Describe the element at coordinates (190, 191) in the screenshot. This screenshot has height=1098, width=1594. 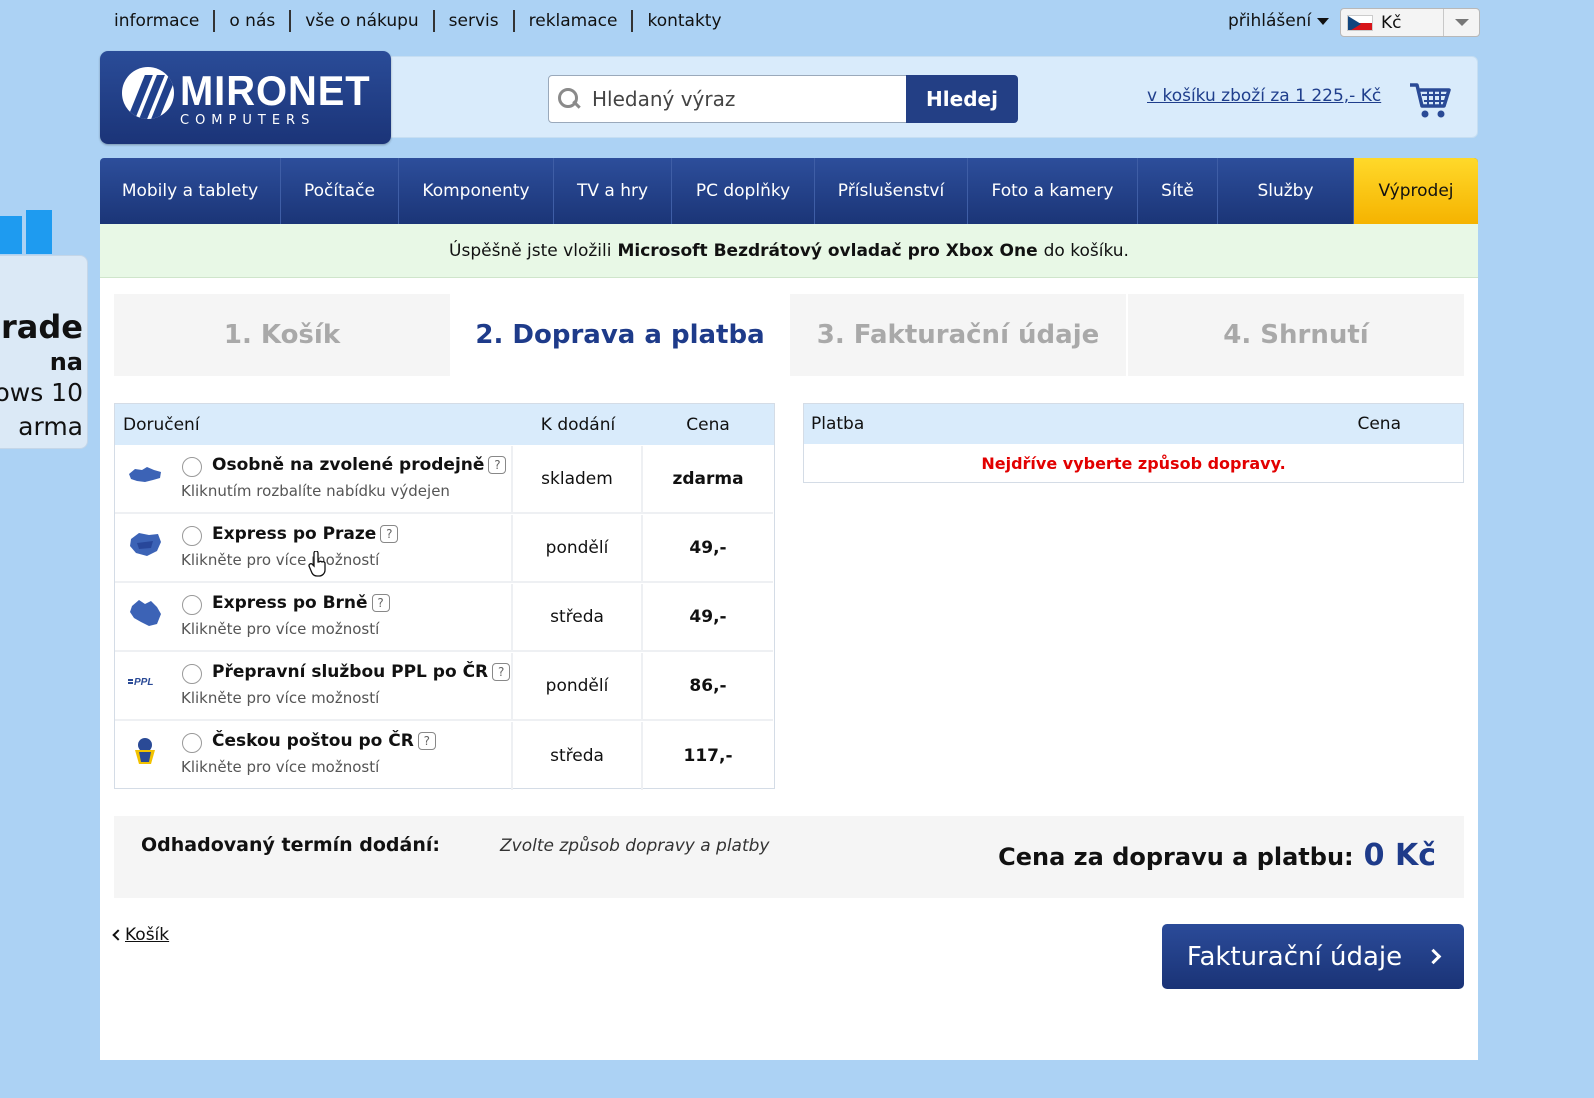
I see `nav-item: Mobily a tablety` at that location.